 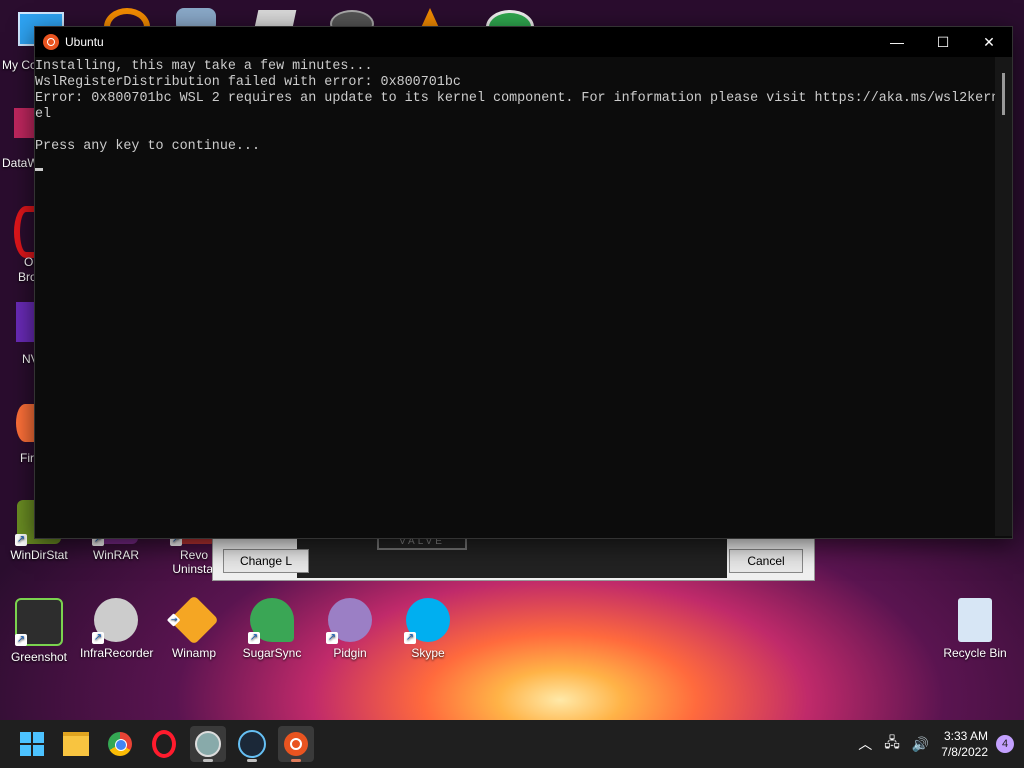 I want to click on minimize-button: —, so click(x=897, y=42).